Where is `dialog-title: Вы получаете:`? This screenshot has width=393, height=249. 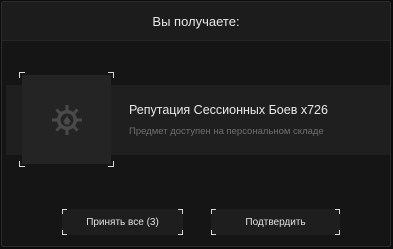 dialog-title: Вы получаете: is located at coordinates (196, 21).